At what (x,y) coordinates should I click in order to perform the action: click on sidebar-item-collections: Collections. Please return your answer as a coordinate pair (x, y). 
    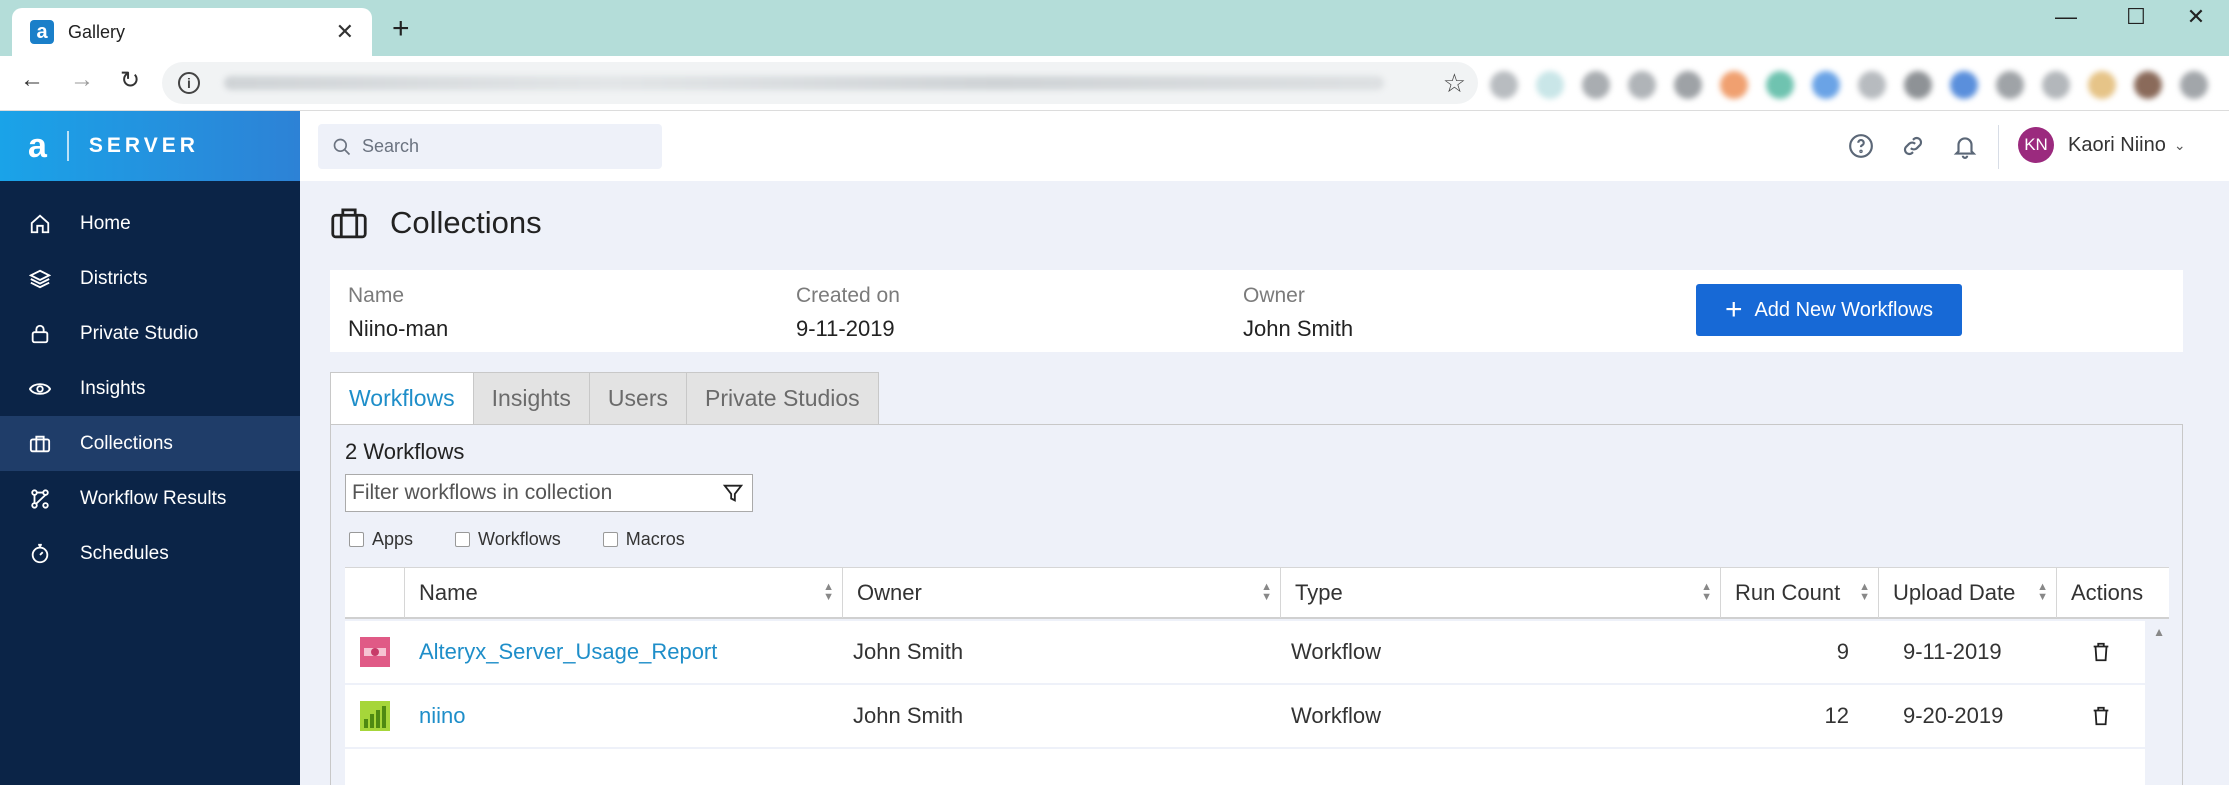
    Looking at the image, I should click on (150, 443).